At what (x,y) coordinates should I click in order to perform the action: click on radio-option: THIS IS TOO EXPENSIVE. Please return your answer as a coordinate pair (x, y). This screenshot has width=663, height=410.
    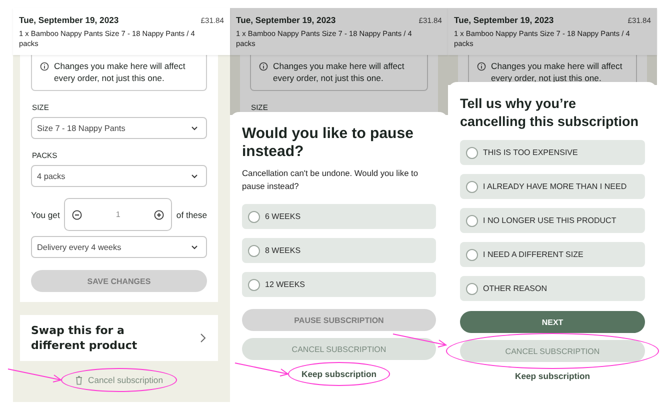
    Looking at the image, I should click on (552, 152).